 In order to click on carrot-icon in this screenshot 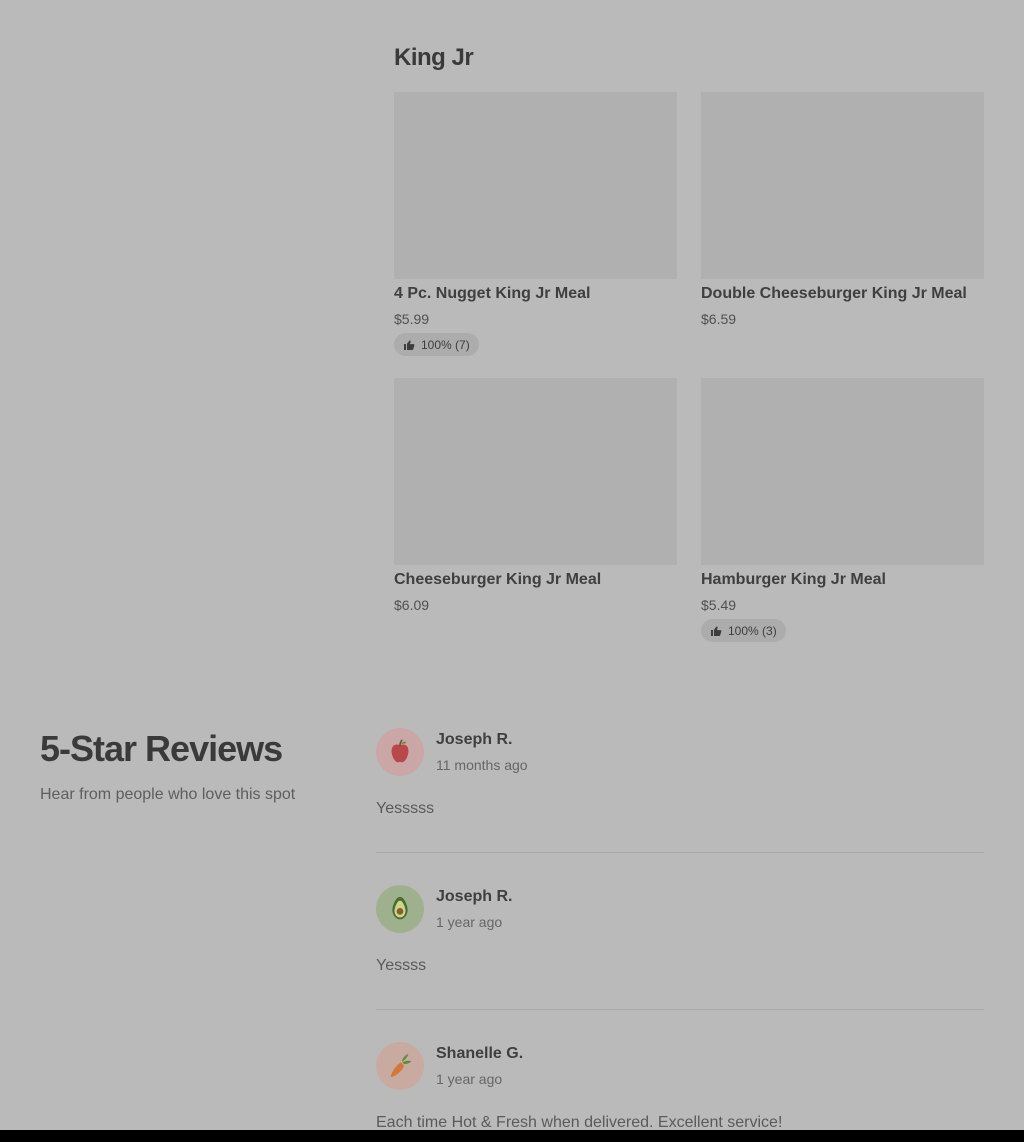, I will do `click(400, 1066)`.